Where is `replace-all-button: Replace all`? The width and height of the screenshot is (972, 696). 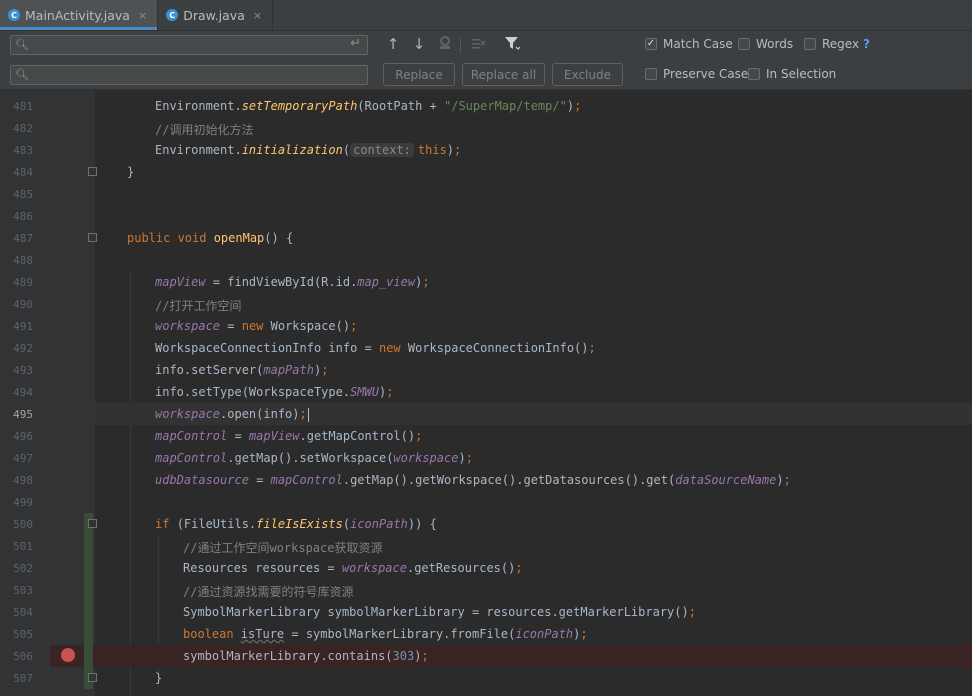 replace-all-button: Replace all is located at coordinates (503, 74).